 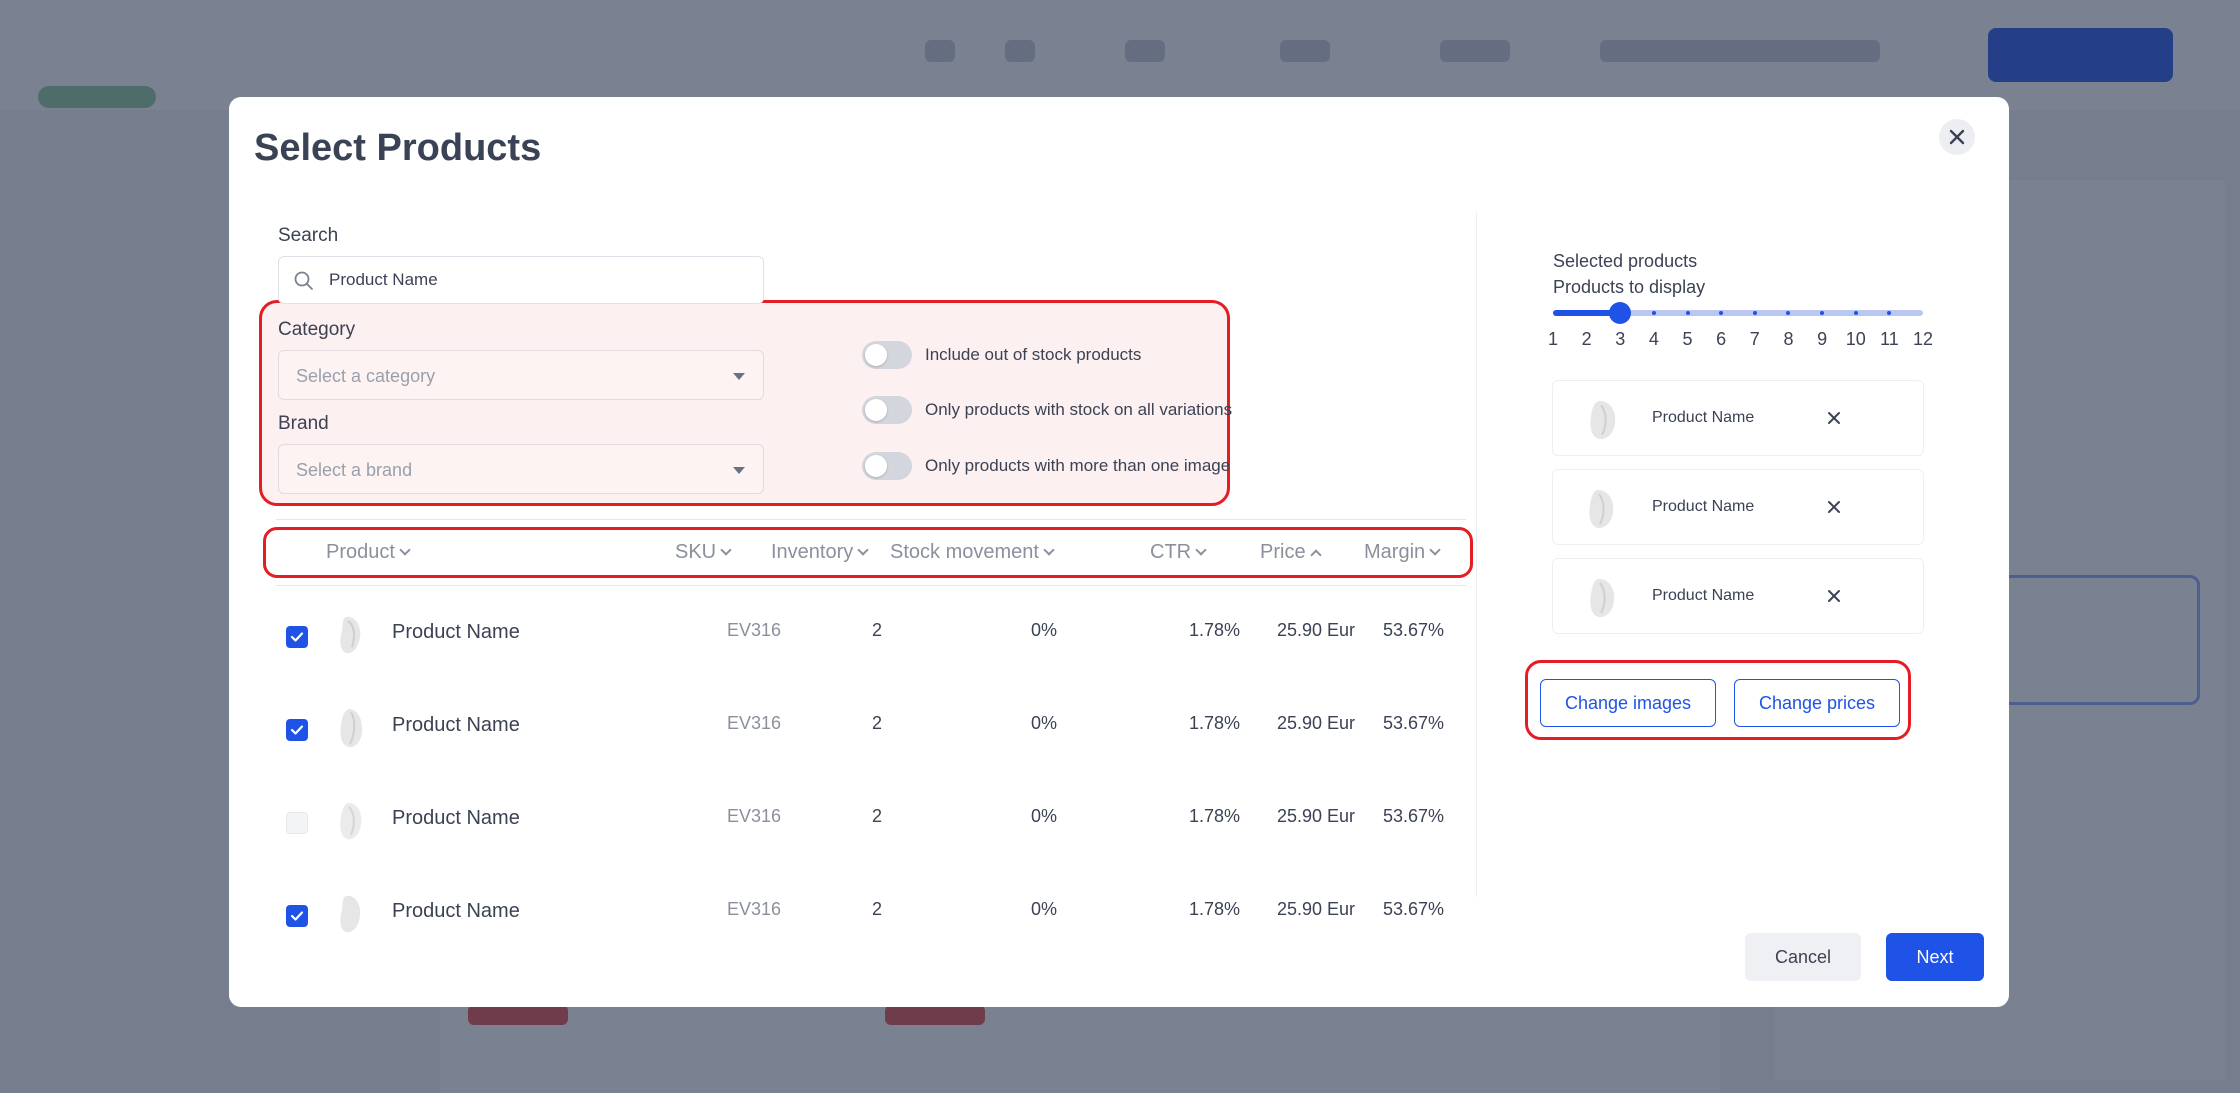 I want to click on product-name: Product Name, so click(x=456, y=911).